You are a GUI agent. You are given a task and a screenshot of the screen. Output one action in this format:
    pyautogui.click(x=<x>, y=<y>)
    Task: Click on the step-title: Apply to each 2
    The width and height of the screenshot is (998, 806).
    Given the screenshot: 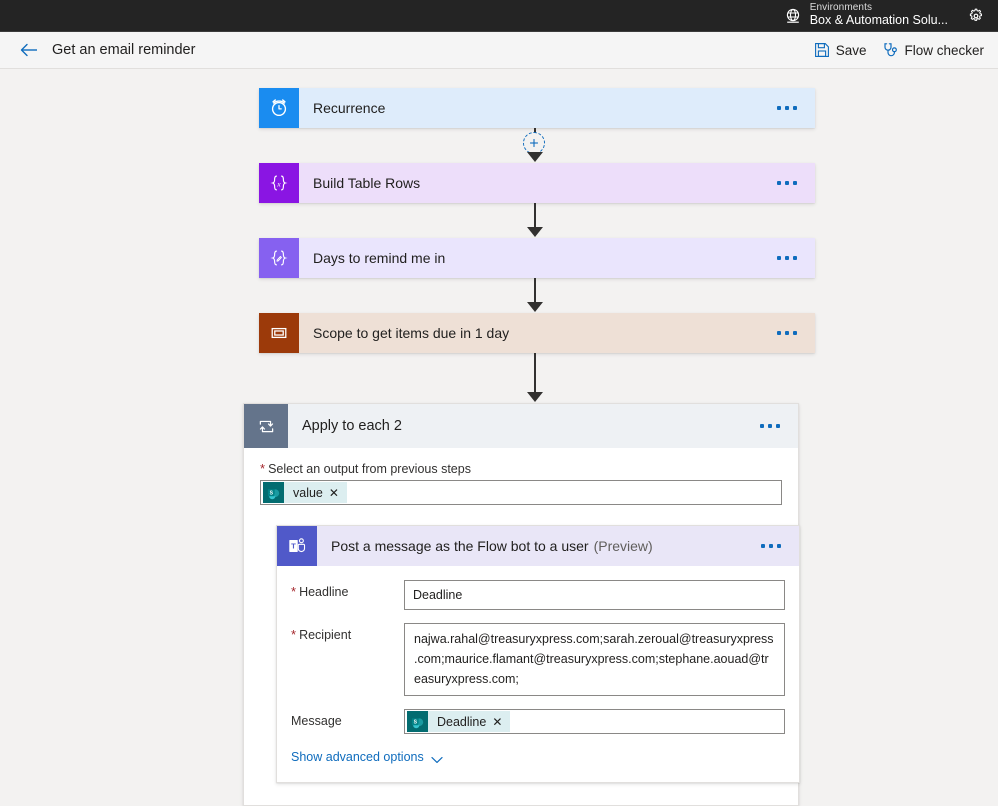 What is the action you would take?
    pyautogui.click(x=352, y=426)
    